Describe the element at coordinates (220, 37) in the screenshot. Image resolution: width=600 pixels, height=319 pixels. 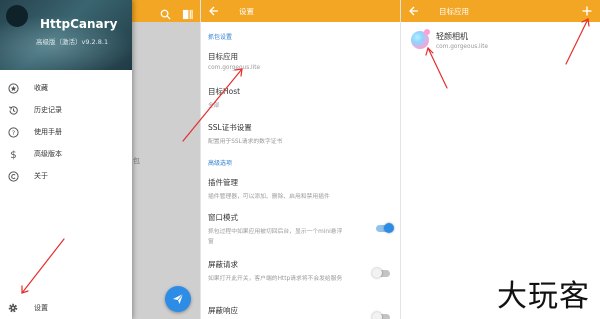
I see `section-header-capture: 抓包设置` at that location.